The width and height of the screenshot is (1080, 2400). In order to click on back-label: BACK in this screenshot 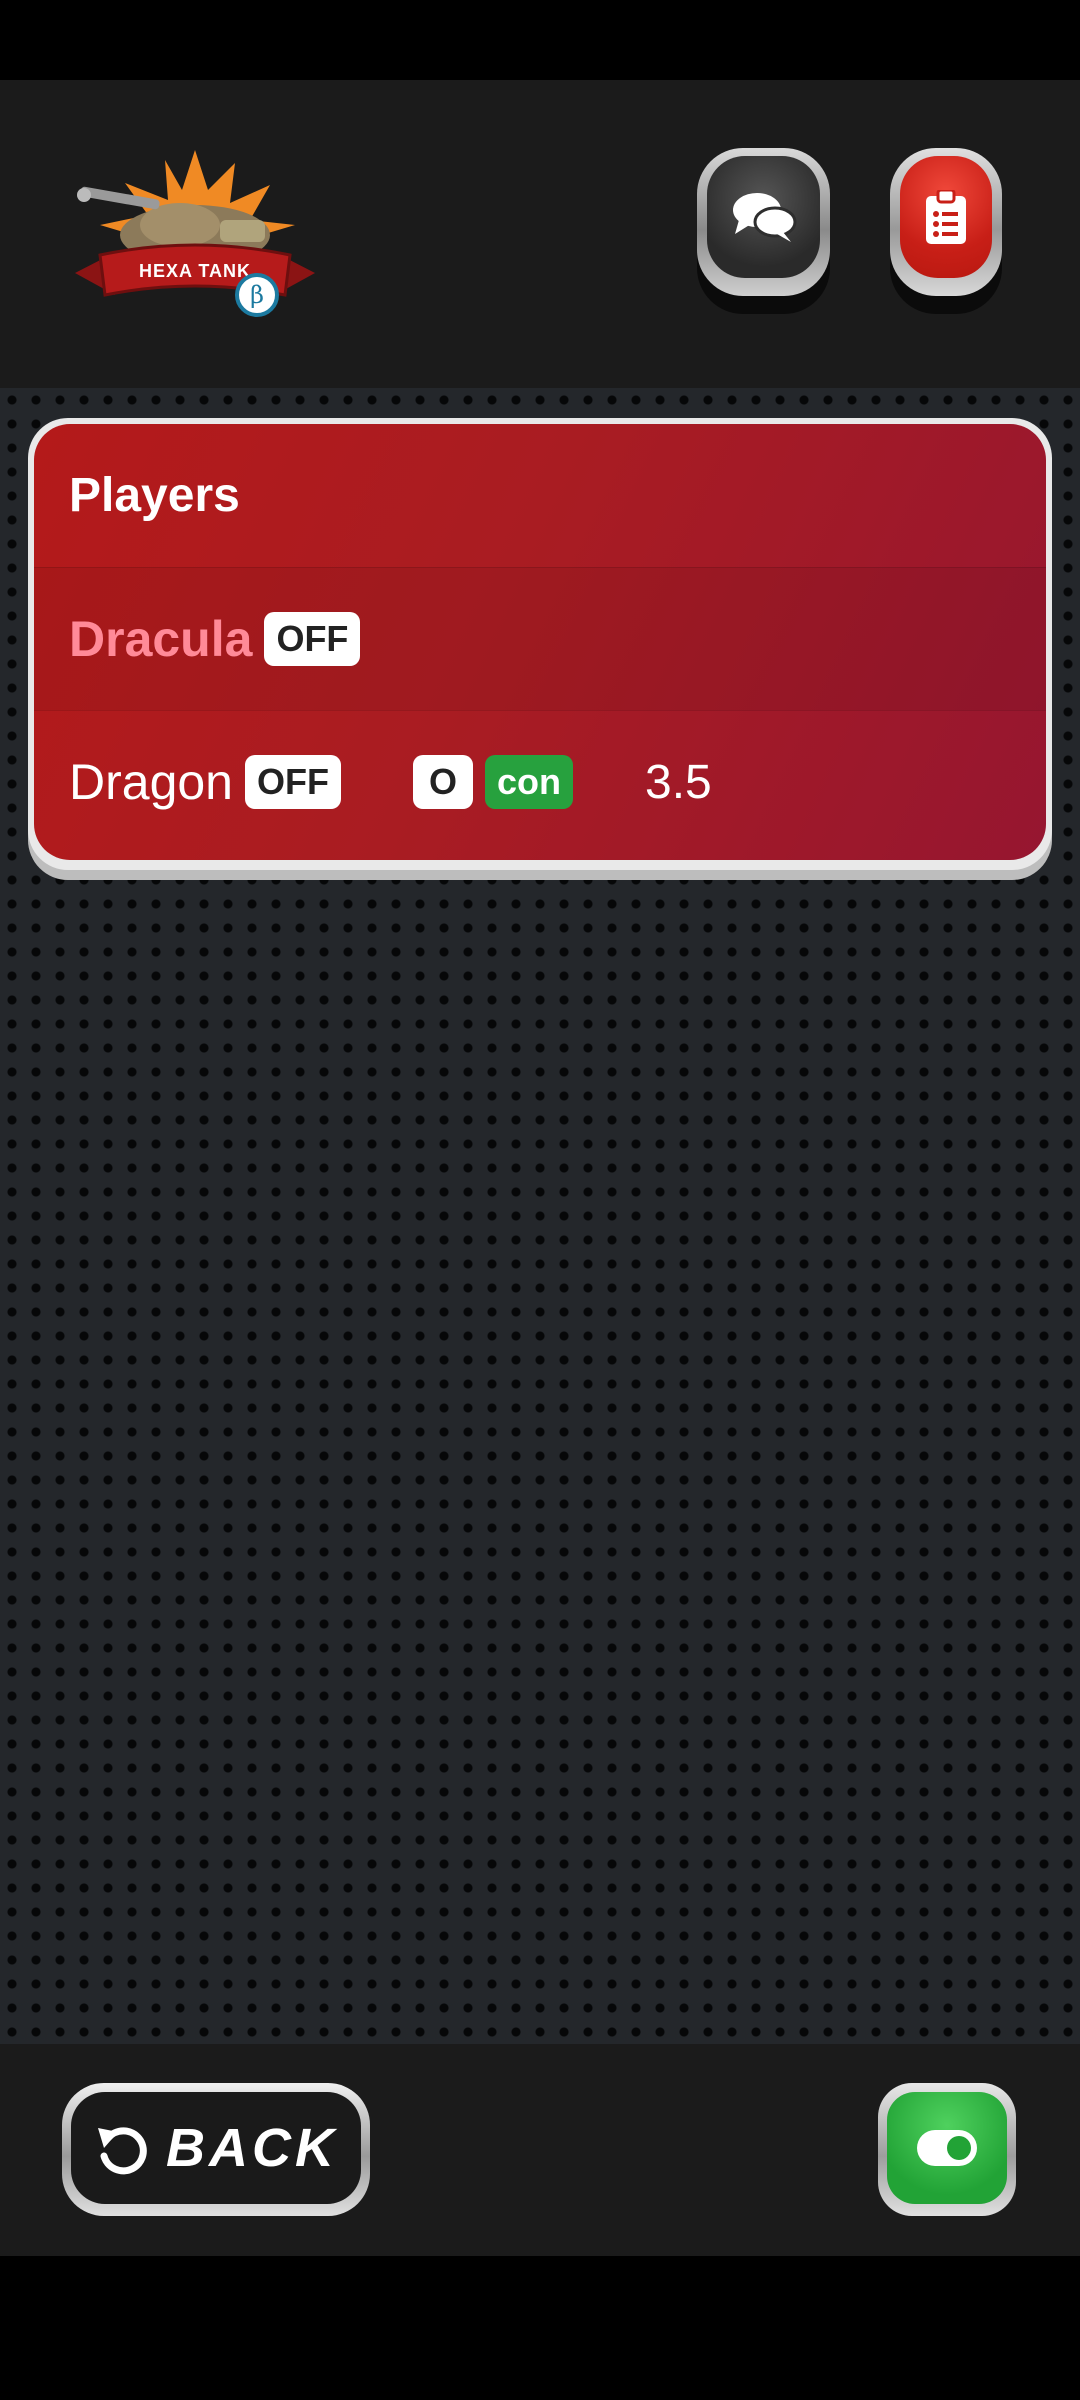, I will do `click(252, 2148)`.